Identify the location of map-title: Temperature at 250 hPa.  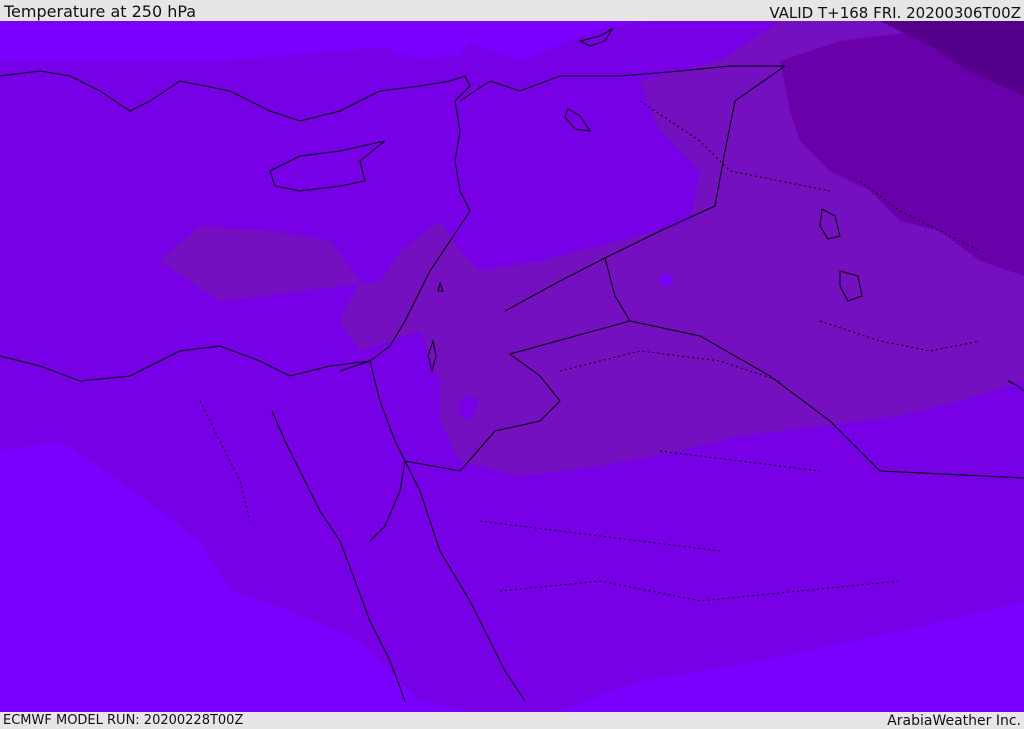
(100, 11).